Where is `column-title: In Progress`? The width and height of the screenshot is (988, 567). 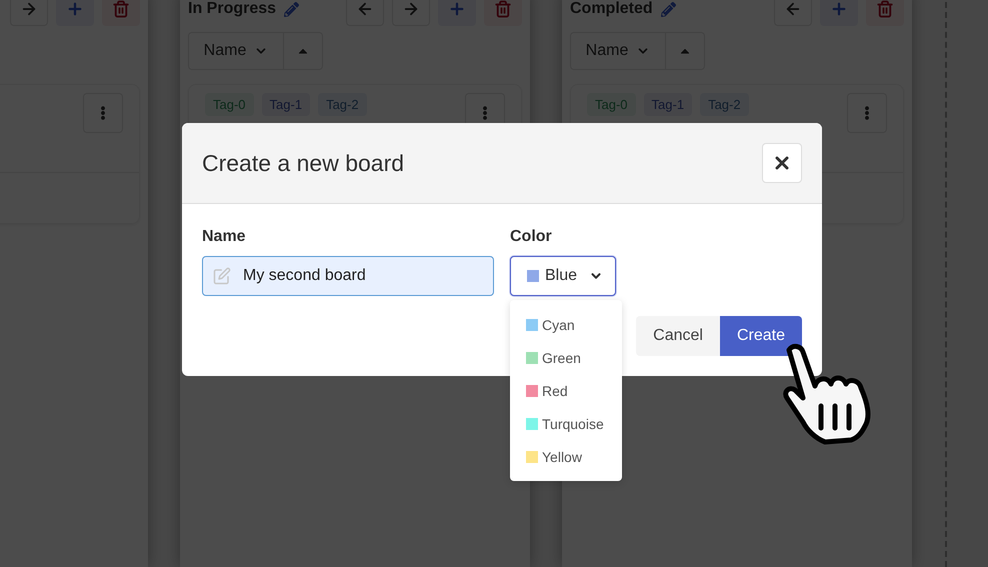
column-title: In Progress is located at coordinates (232, 9).